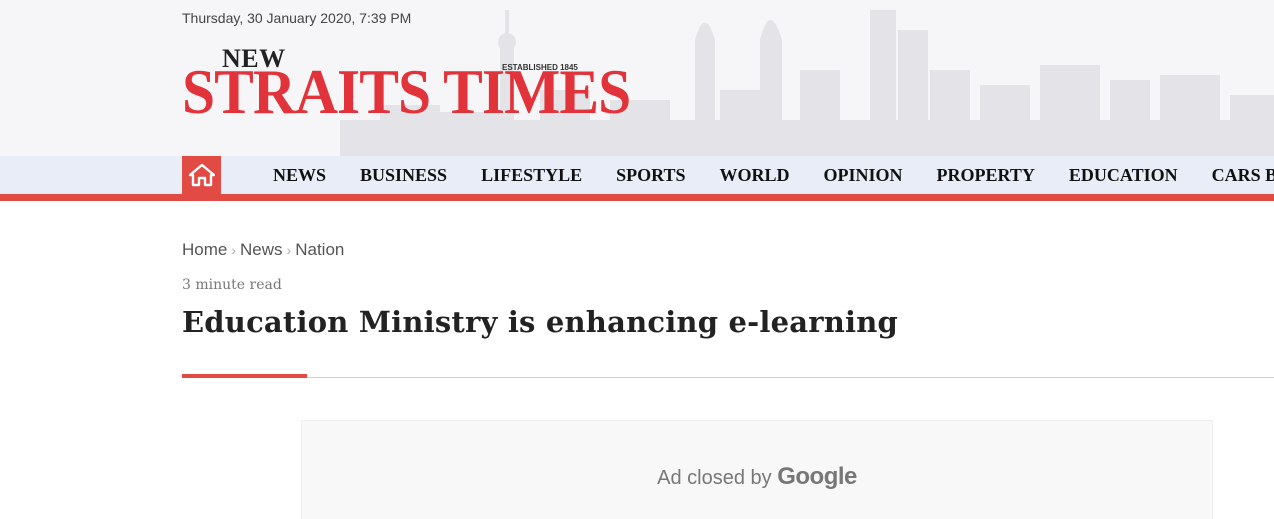 The width and height of the screenshot is (1274, 519). I want to click on nav-item-news: NEWS, so click(299, 175).